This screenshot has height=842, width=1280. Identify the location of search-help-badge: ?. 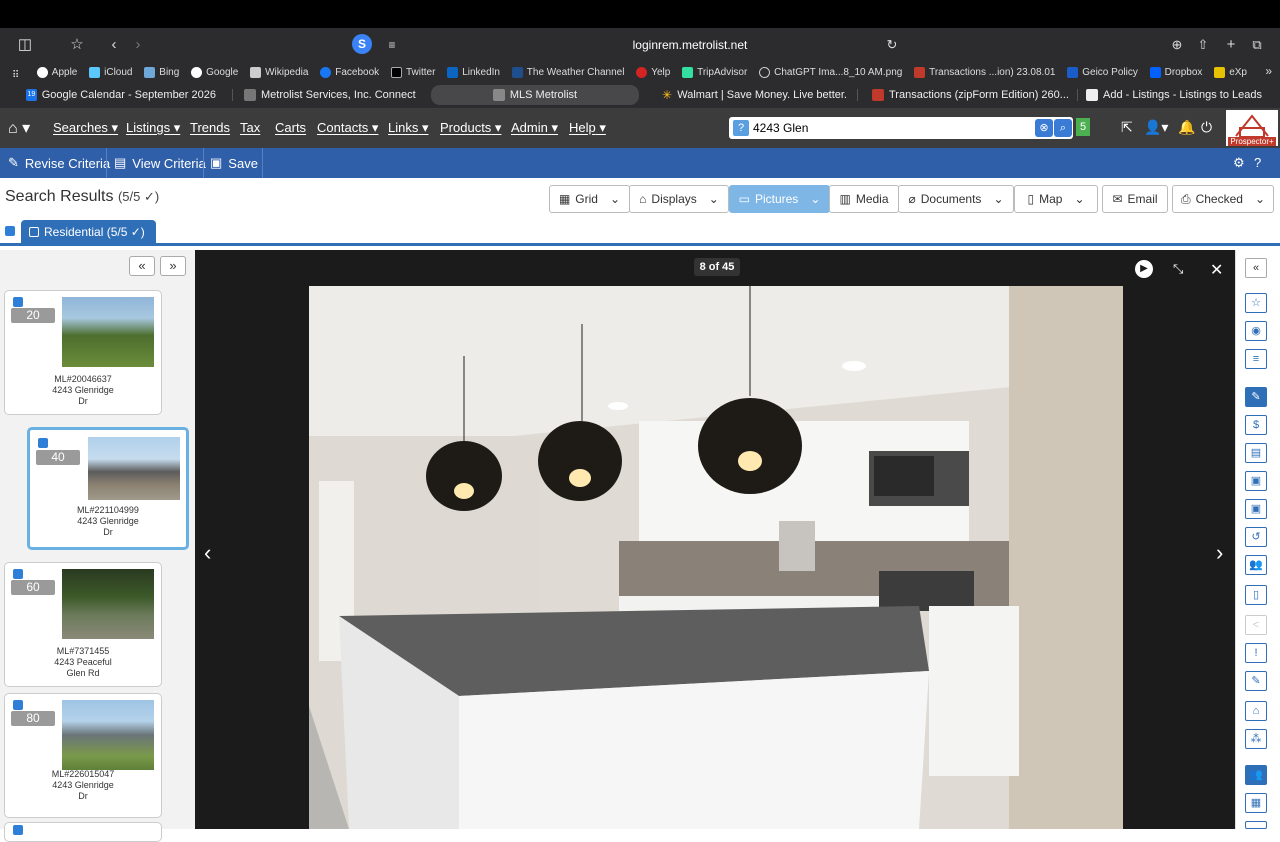
(741, 128).